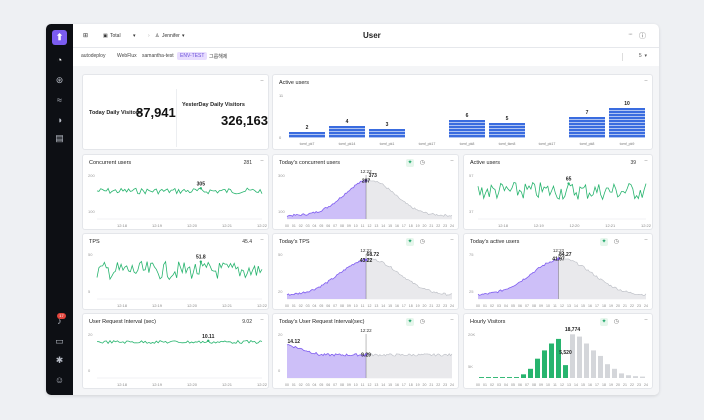 The width and height of the screenshot is (704, 420). Describe the element at coordinates (366, 182) in the screenshot. I see `current-label: 287` at that location.